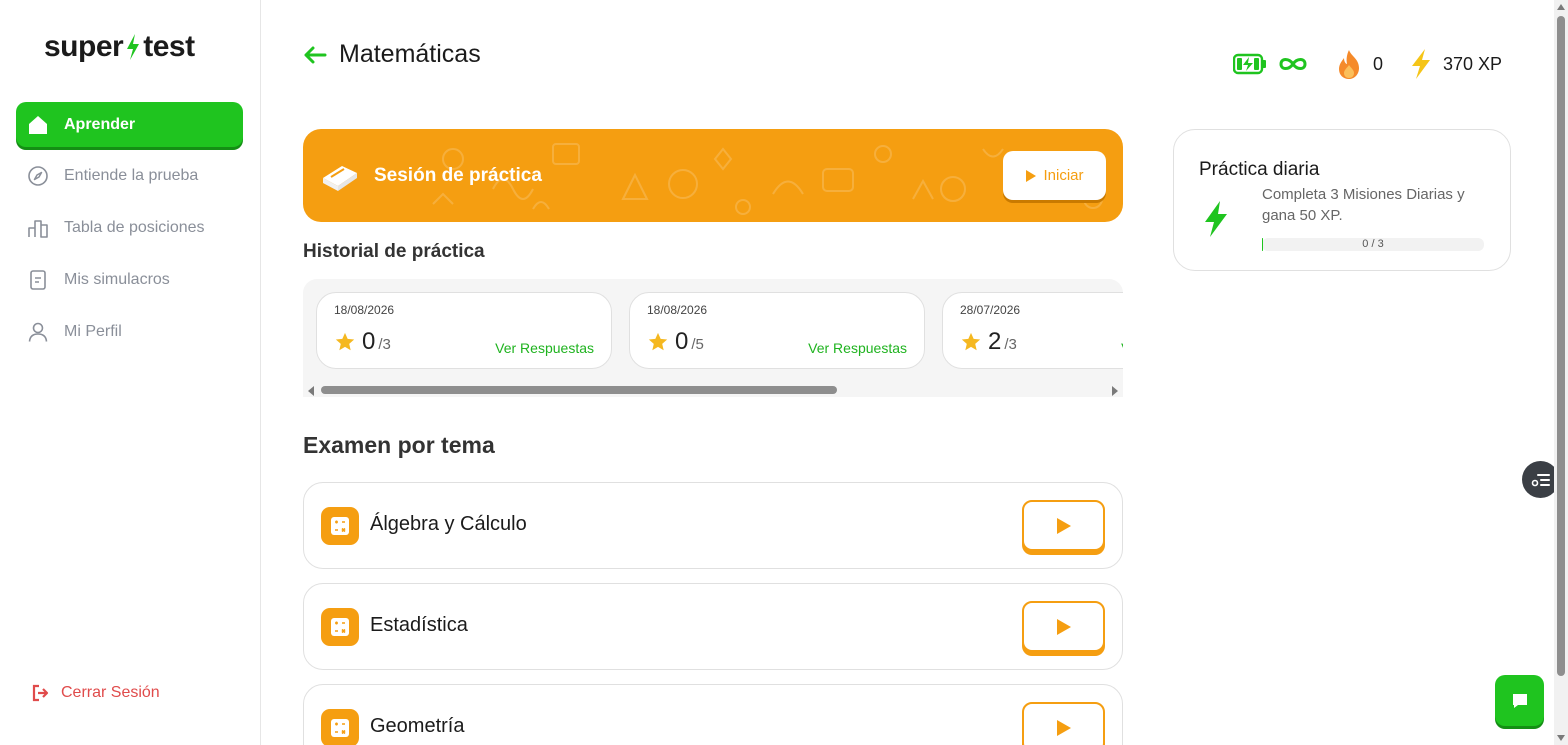 Image resolution: width=1568 pixels, height=745 pixels. What do you see at coordinates (458, 175) in the screenshot?
I see `banner-title: Sesión de práctica` at bounding box center [458, 175].